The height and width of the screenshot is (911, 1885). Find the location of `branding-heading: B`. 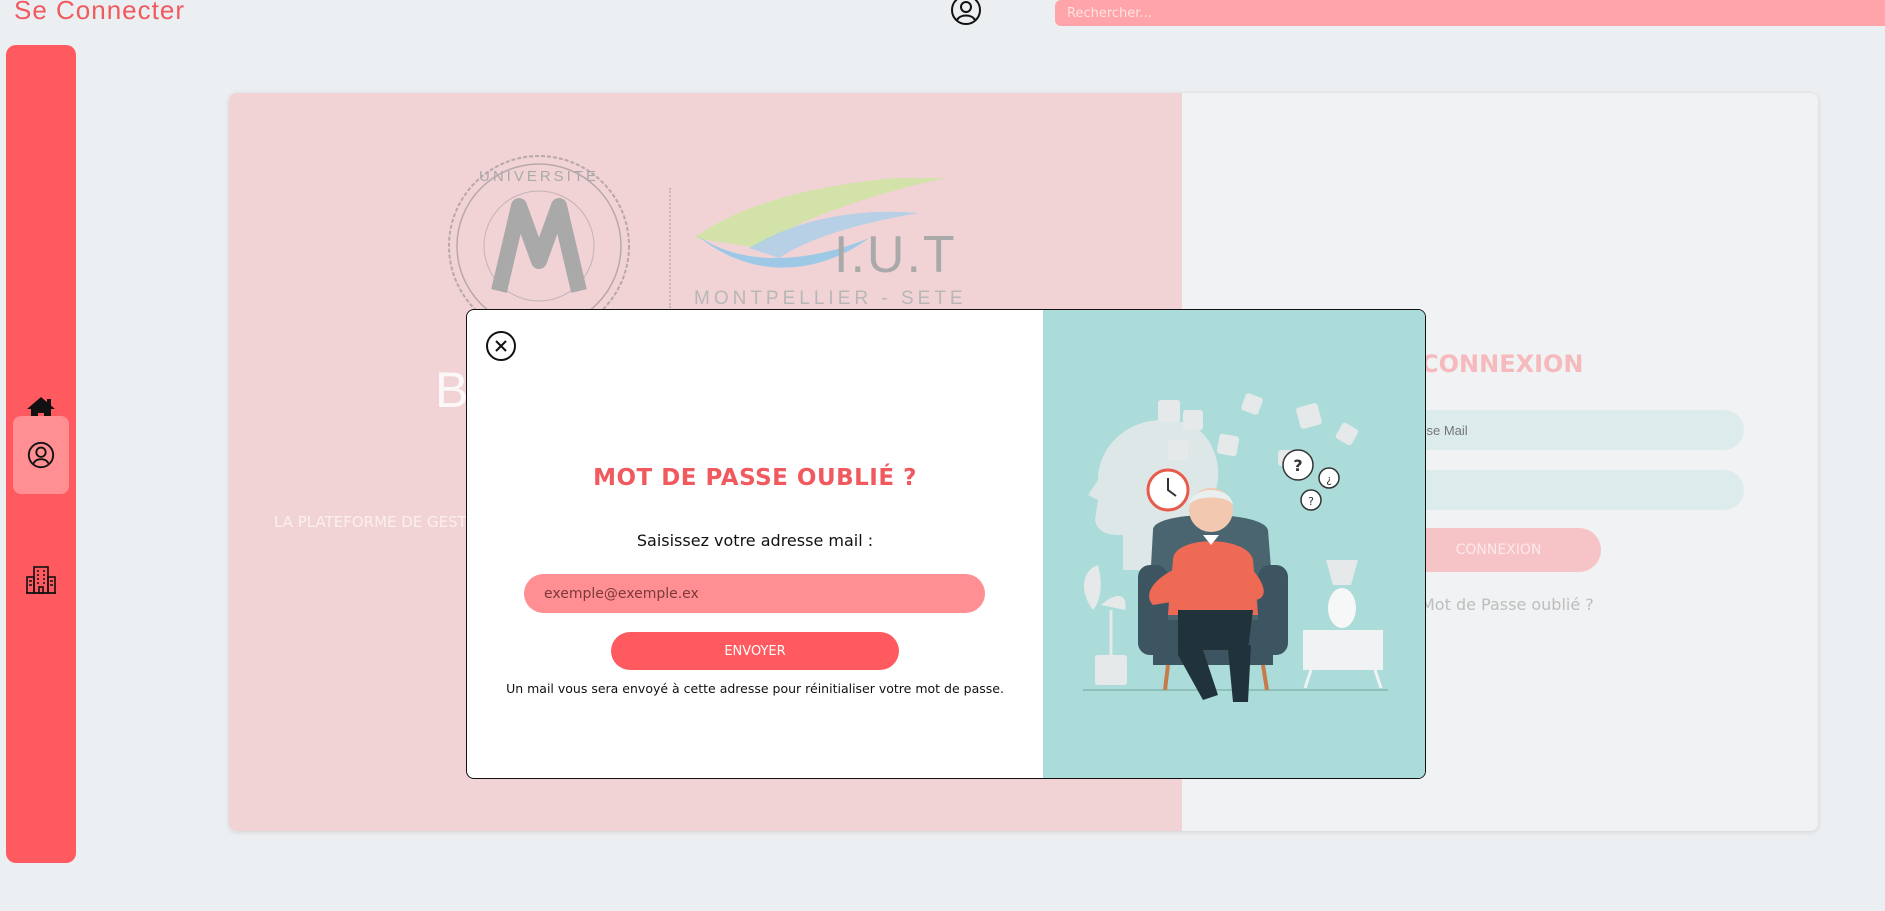

branding-heading: B is located at coordinates (452, 390).